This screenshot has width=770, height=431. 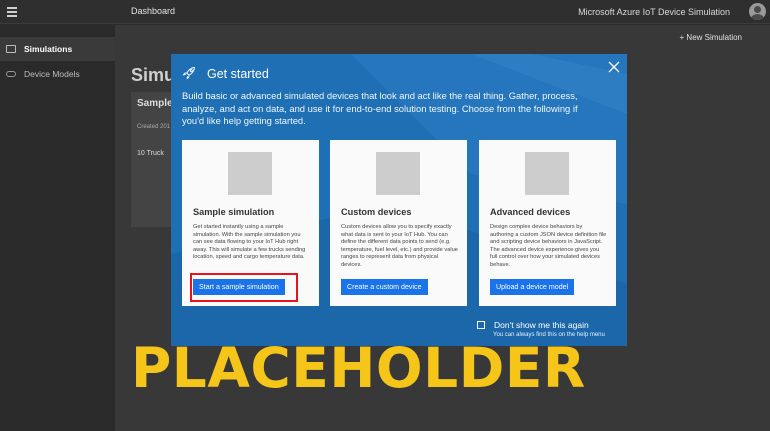 I want to click on simulation-card-title: Sample, so click(x=155, y=103).